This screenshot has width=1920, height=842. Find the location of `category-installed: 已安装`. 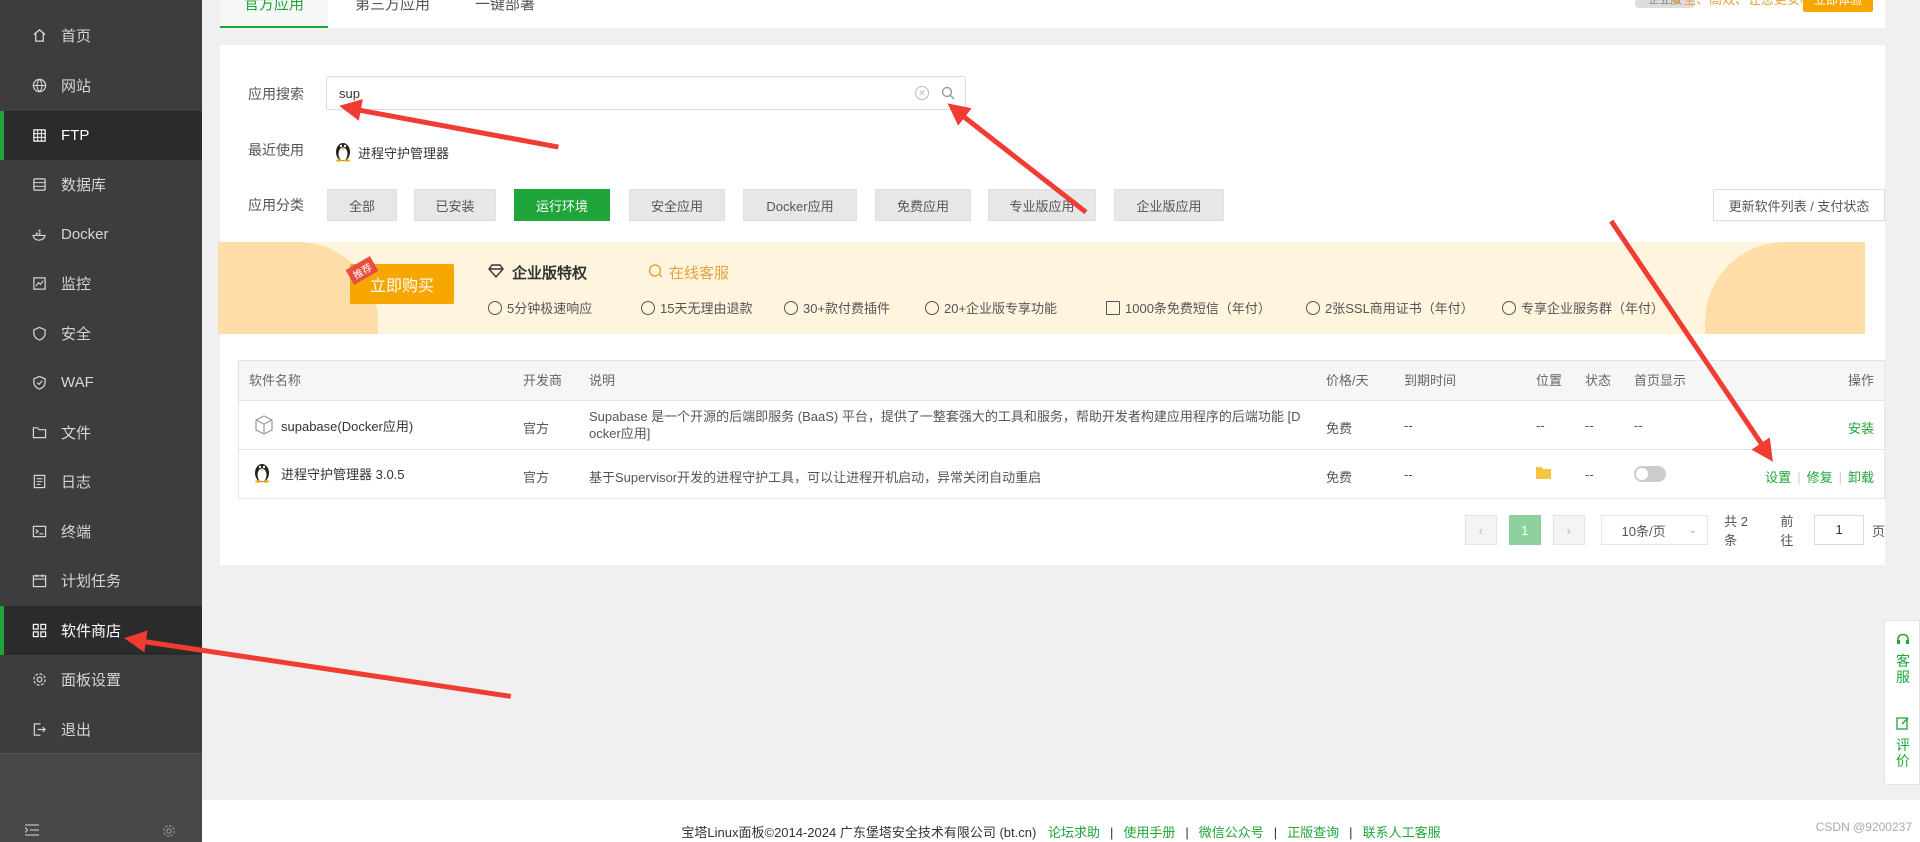

category-installed: 已安装 is located at coordinates (455, 205).